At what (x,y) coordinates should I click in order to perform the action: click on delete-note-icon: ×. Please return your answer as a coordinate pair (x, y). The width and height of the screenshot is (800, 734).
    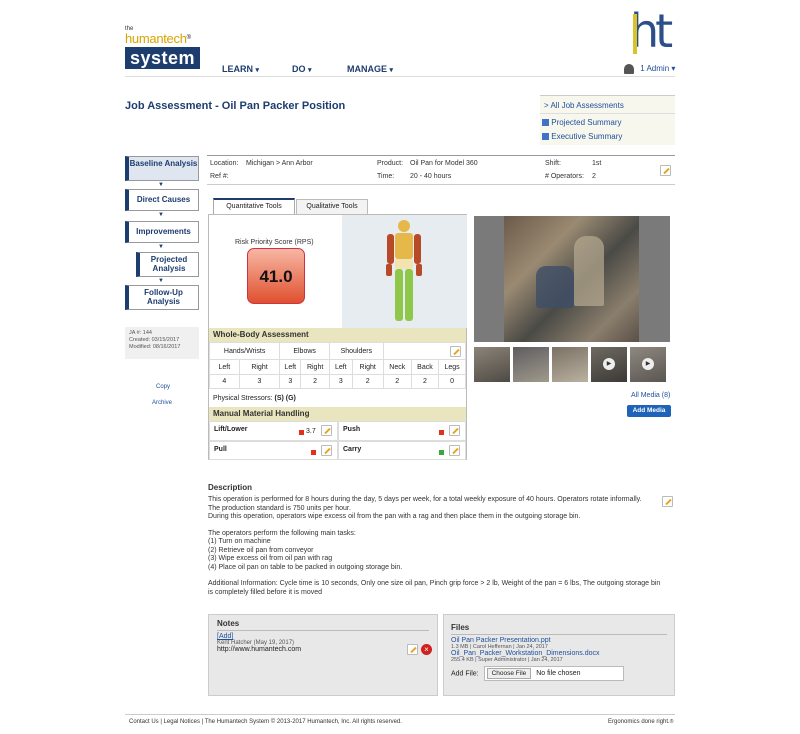
    Looking at the image, I should click on (426, 649).